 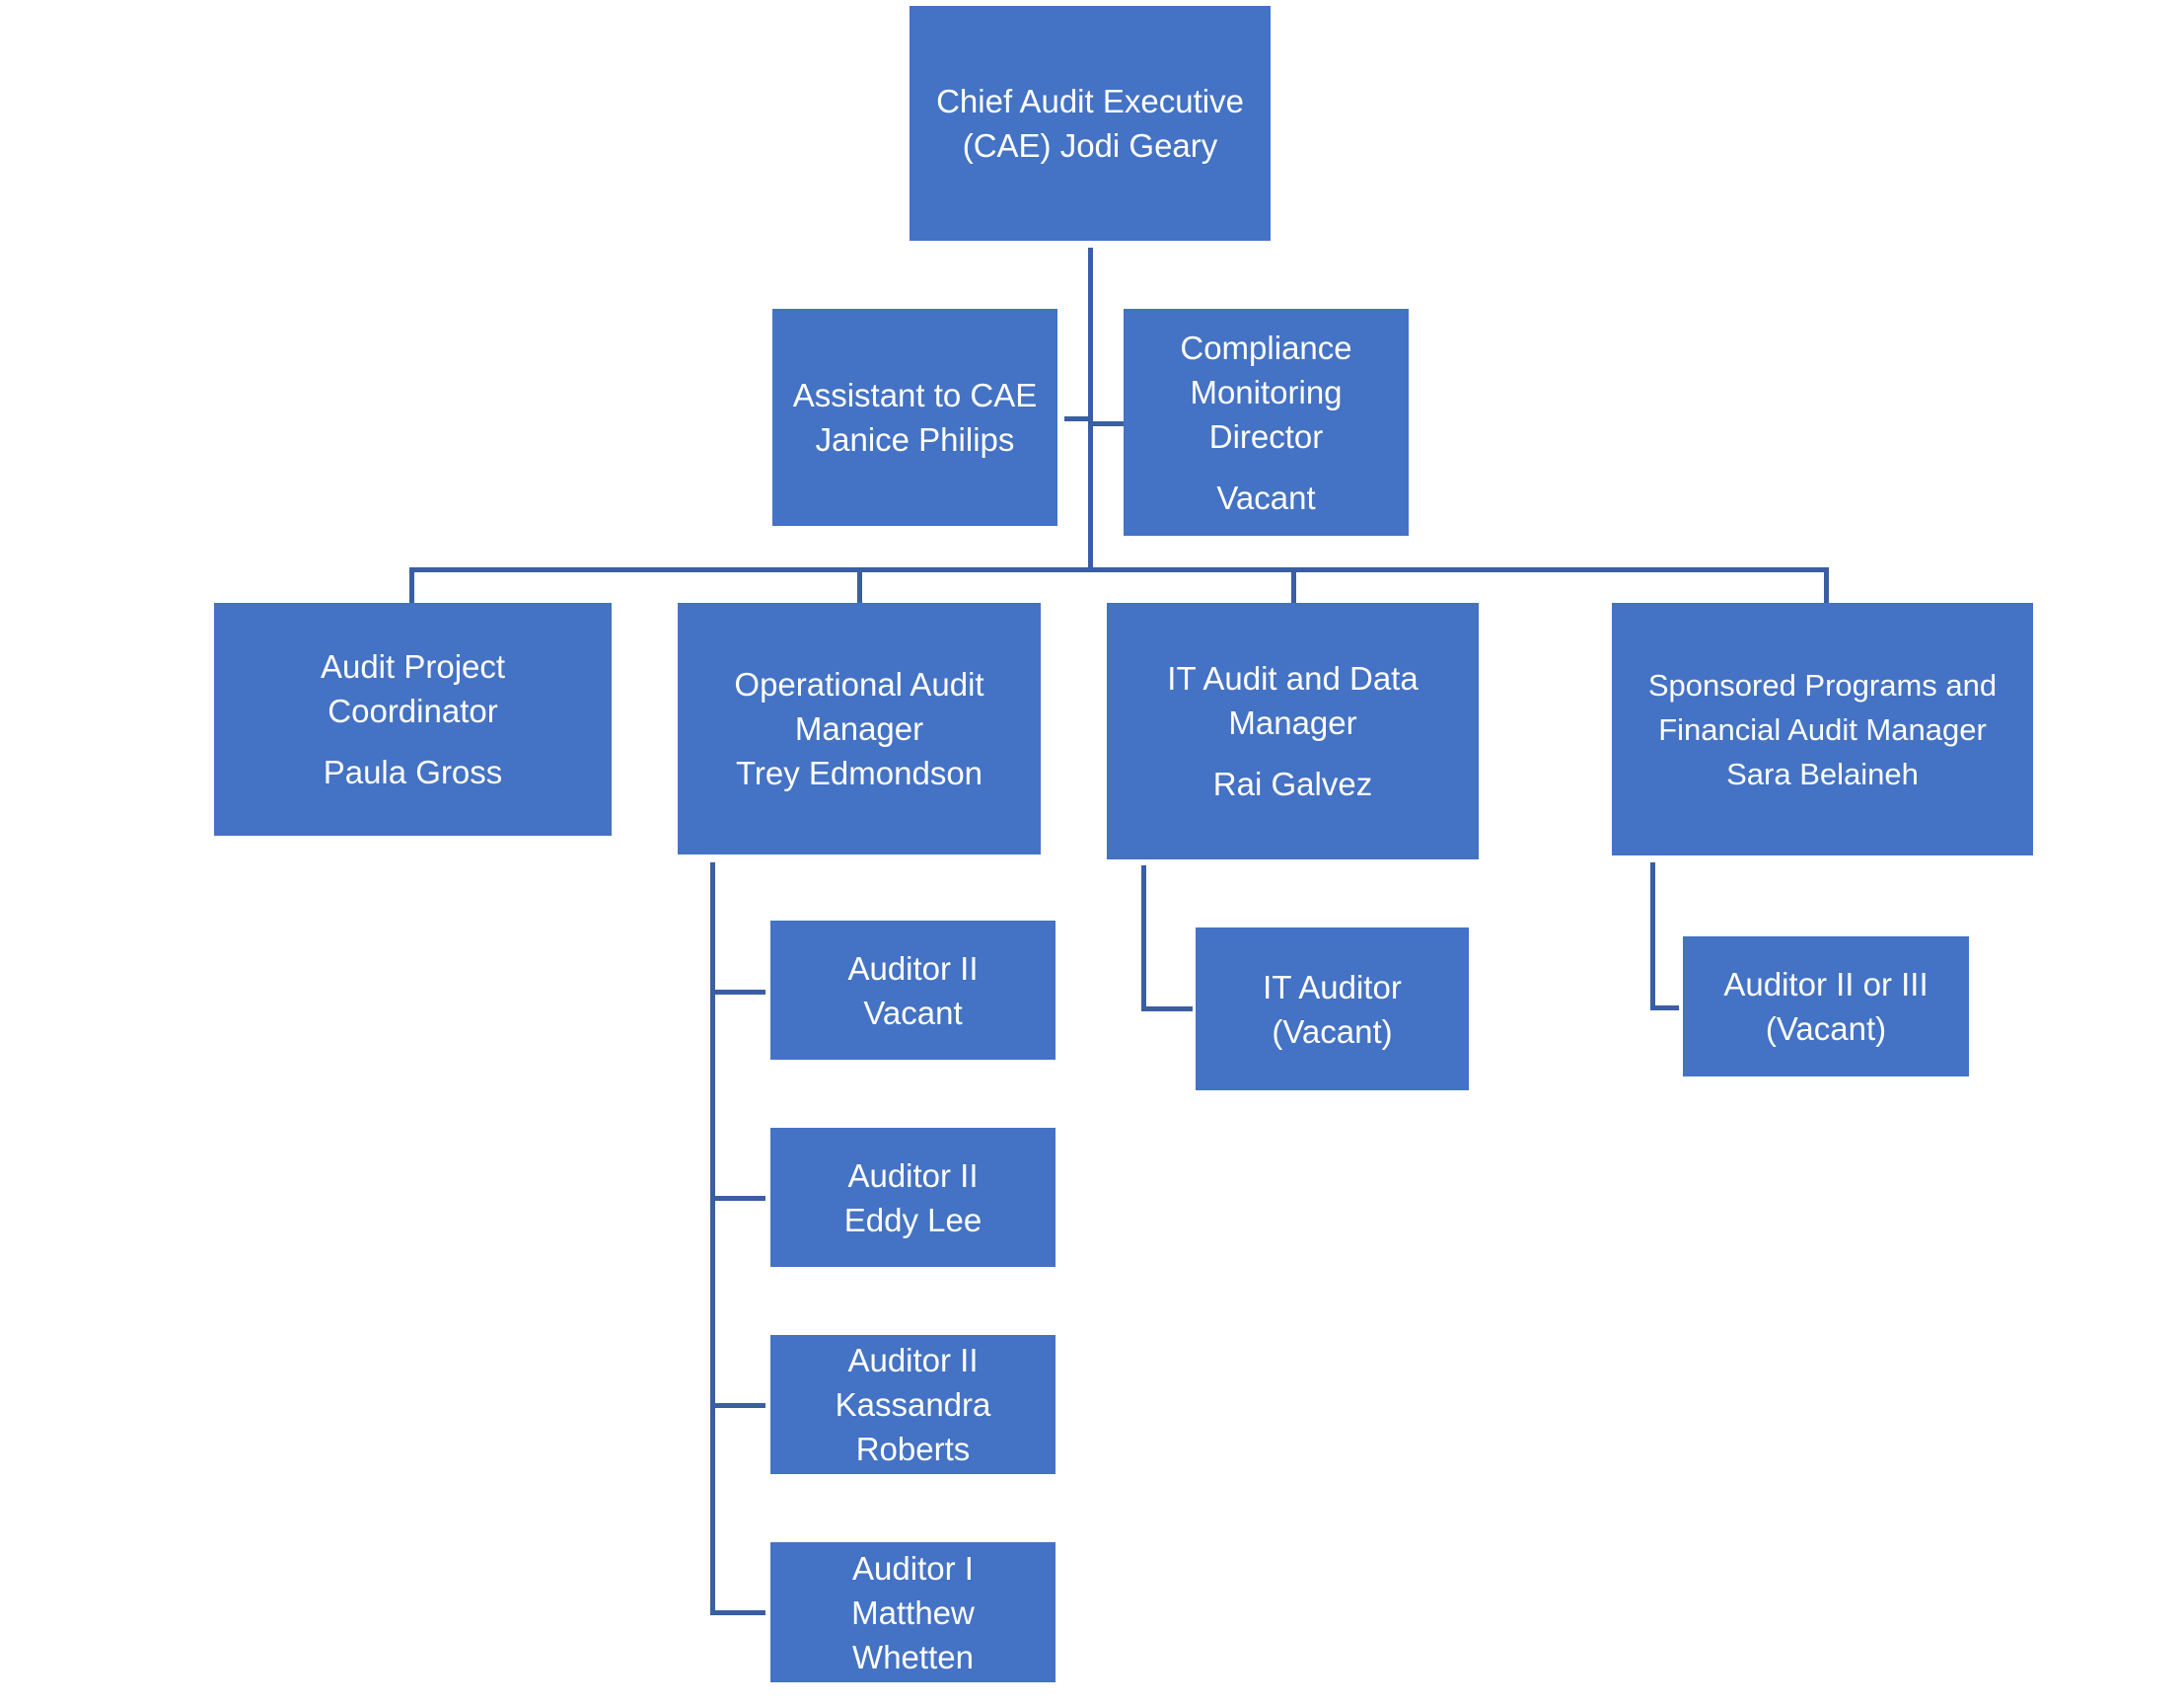 What do you see at coordinates (413, 772) in the screenshot?
I see `node-name: Paula Gross` at bounding box center [413, 772].